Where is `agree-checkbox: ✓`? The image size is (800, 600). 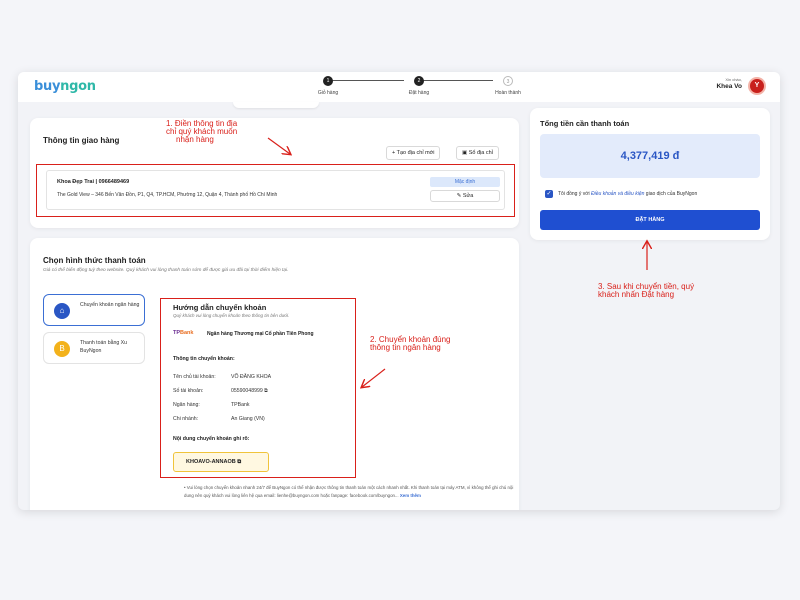
agree-checkbox: ✓ is located at coordinates (549, 194).